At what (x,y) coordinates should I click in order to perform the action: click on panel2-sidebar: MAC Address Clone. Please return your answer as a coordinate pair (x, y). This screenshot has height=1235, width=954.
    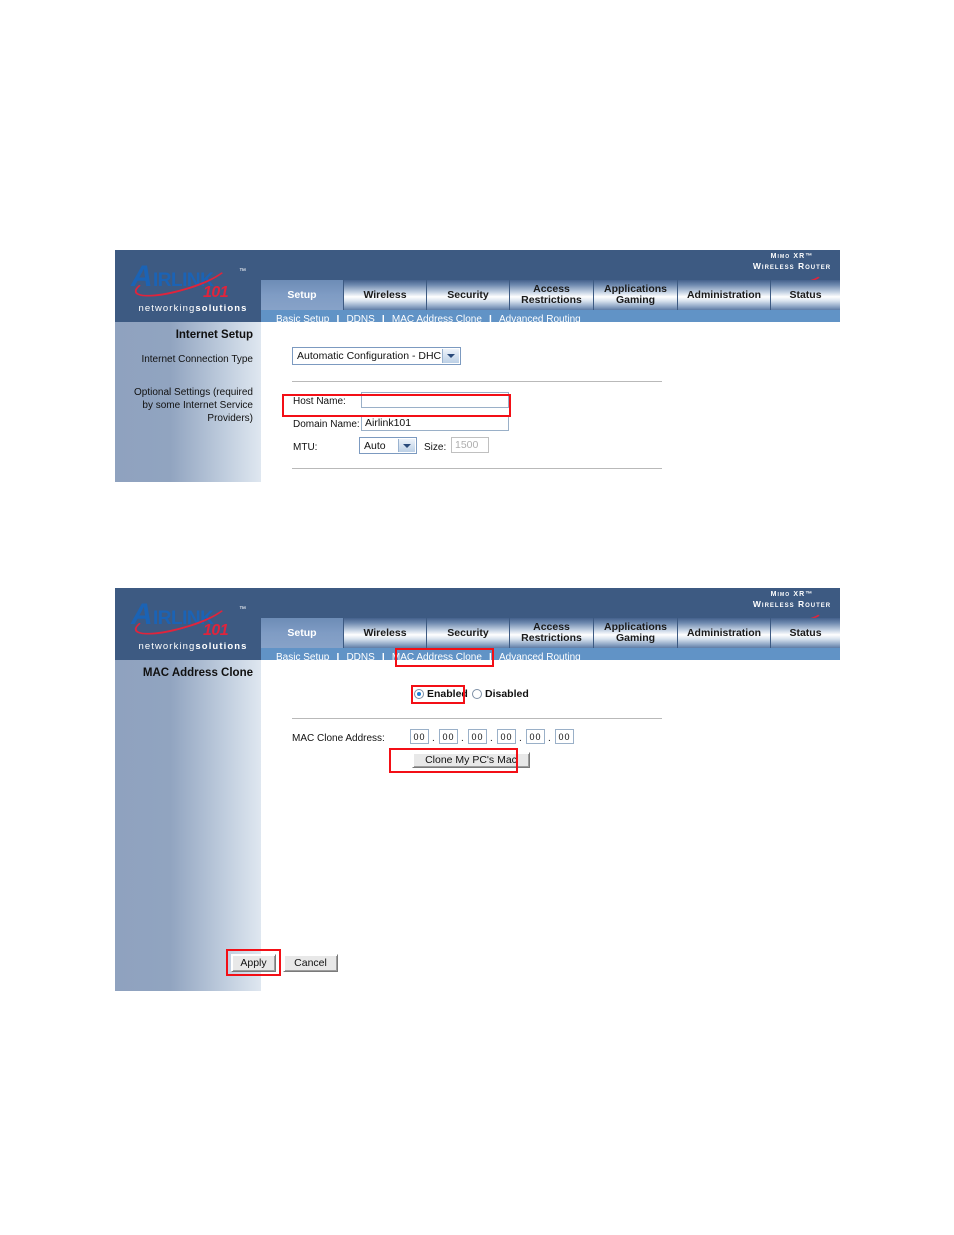
    Looking at the image, I should click on (188, 825).